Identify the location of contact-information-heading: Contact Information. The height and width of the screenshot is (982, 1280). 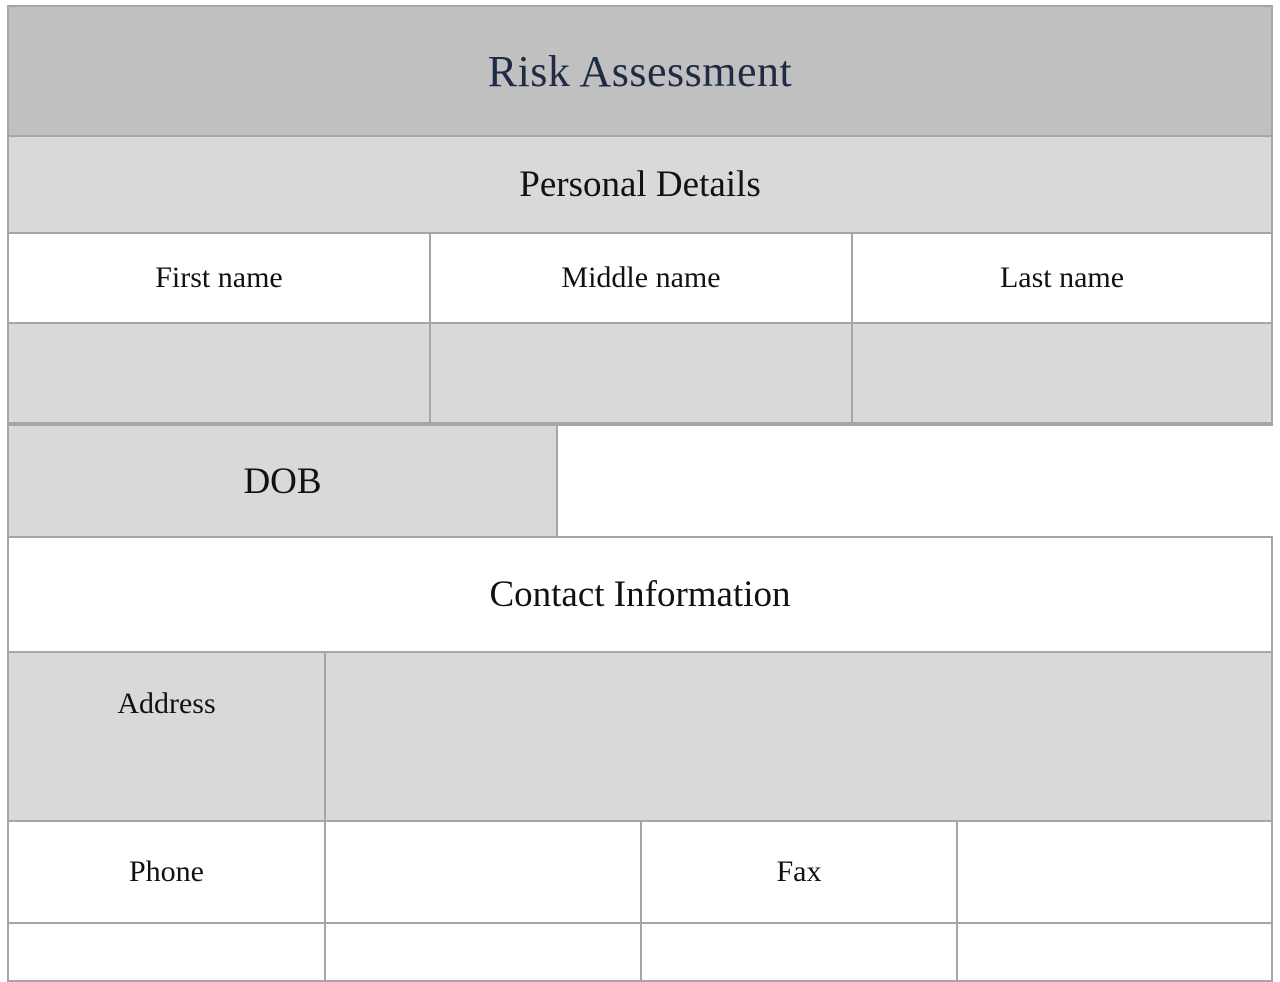
(640, 594).